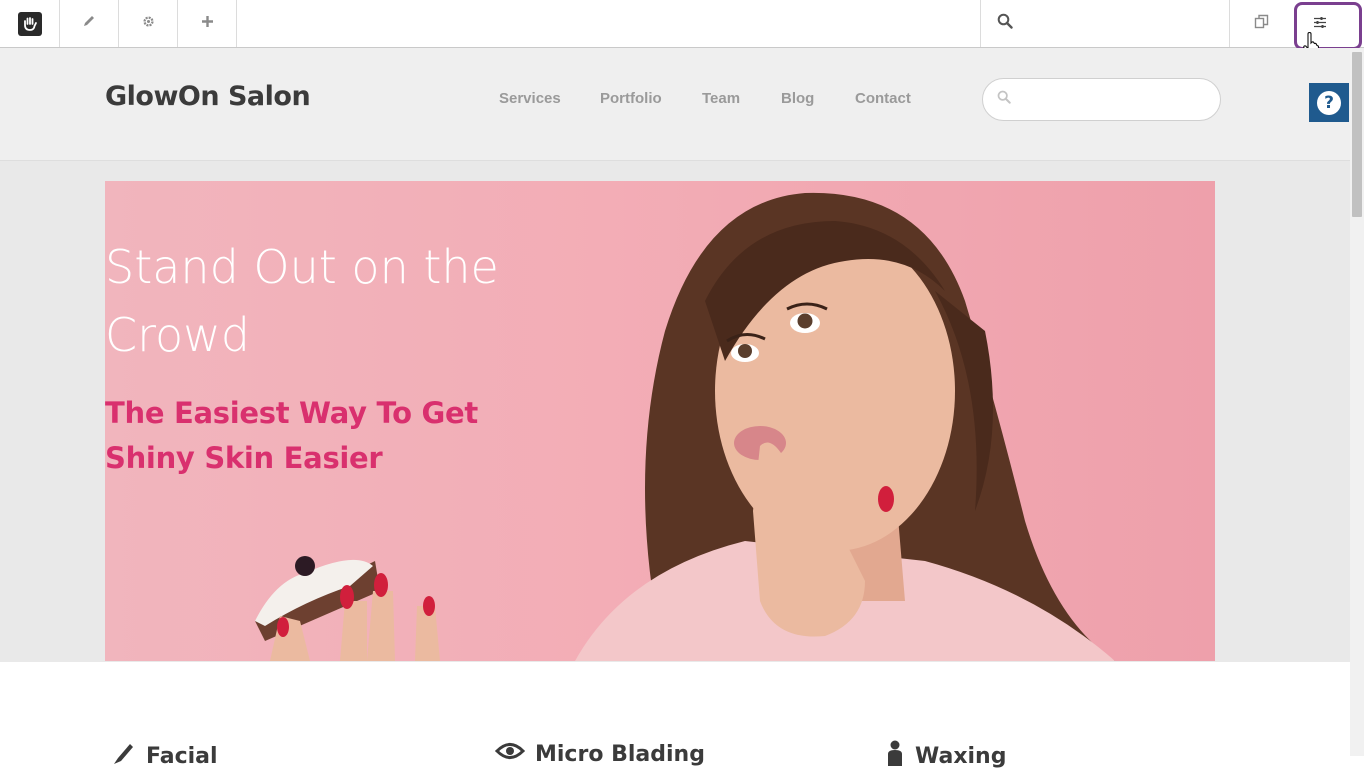  Describe the element at coordinates (895, 756) in the screenshot. I see `person-icon` at that location.